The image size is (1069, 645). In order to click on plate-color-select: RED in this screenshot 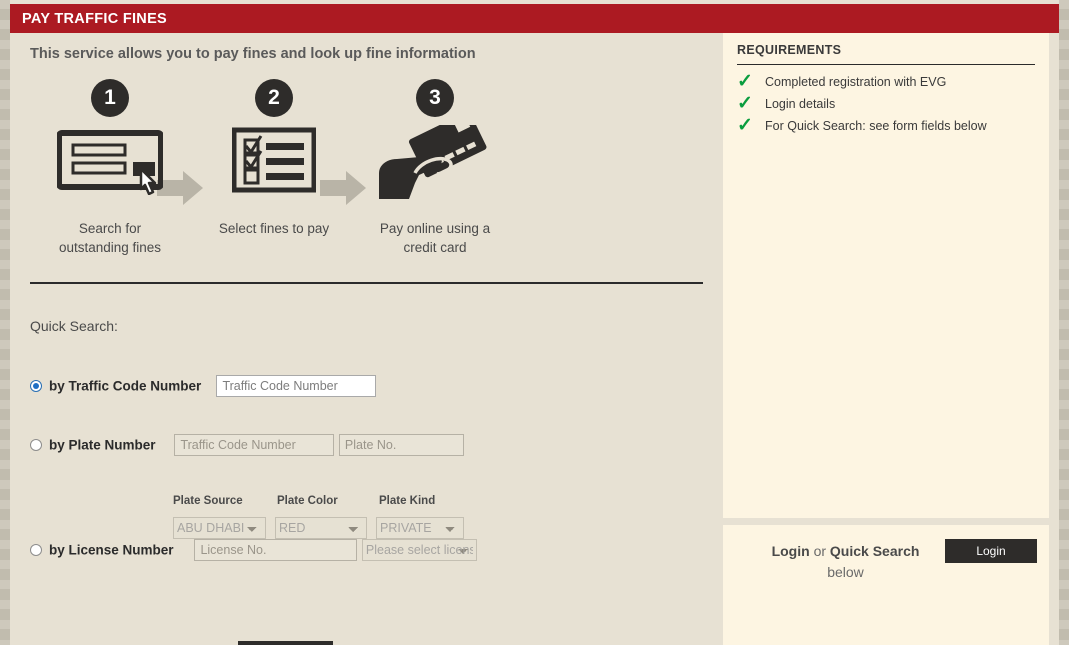, I will do `click(321, 528)`.